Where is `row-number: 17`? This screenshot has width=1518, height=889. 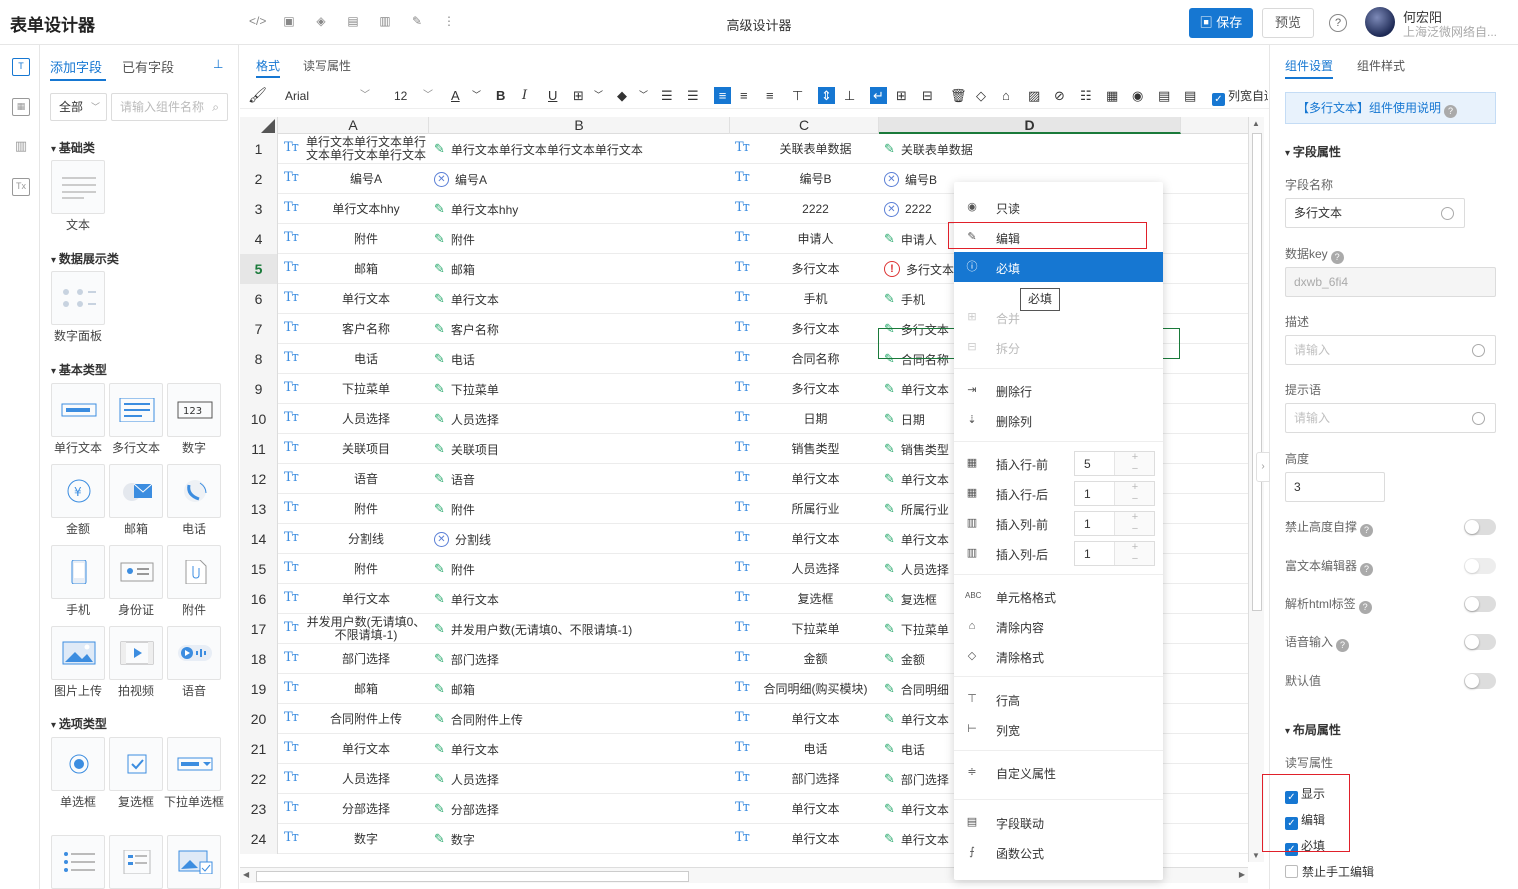 row-number: 17 is located at coordinates (259, 629).